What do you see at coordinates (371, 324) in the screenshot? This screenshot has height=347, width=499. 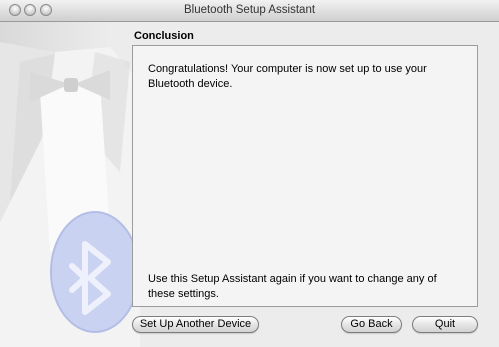 I see `go-back-button: Go Back` at bounding box center [371, 324].